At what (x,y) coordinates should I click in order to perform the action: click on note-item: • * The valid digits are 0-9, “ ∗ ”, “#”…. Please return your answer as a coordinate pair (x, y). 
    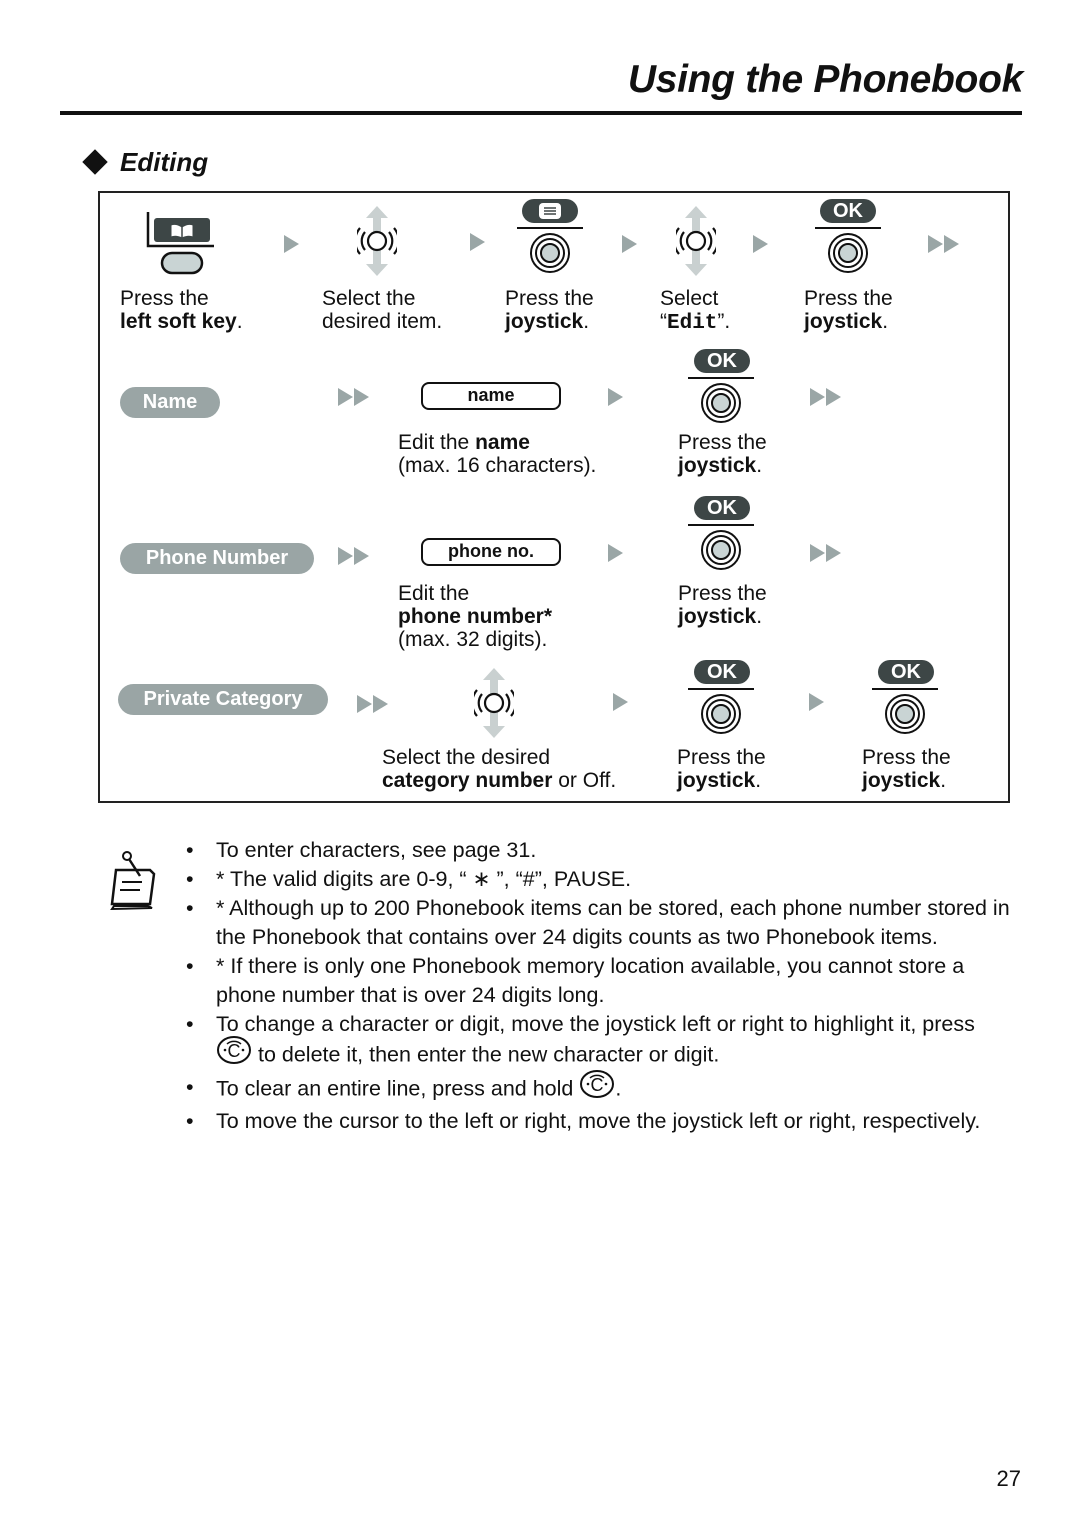
    Looking at the image, I should click on (409, 879).